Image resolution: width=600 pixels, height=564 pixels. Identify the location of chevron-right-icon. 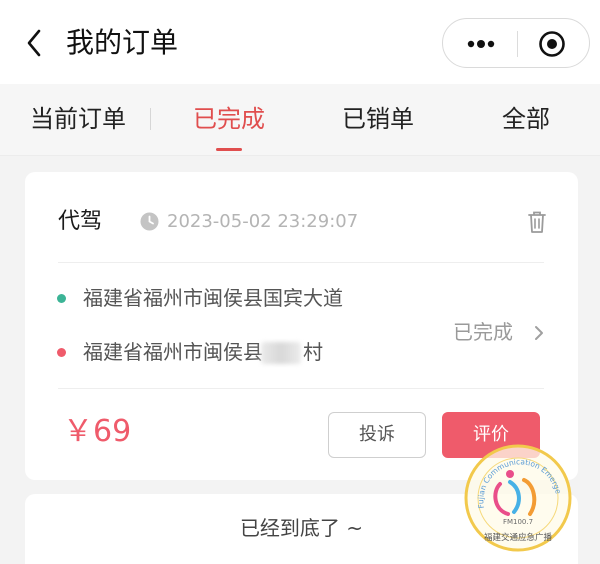
(539, 333).